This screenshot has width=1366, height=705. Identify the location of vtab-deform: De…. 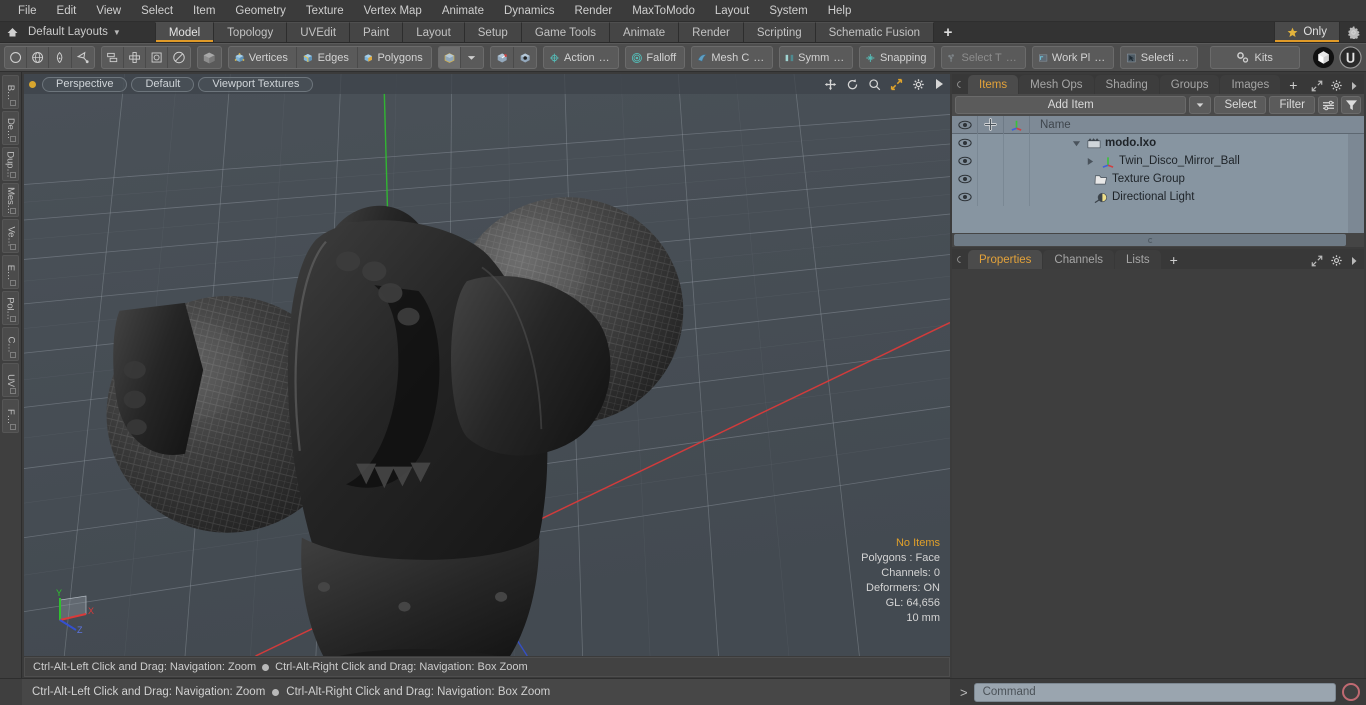
(10, 128).